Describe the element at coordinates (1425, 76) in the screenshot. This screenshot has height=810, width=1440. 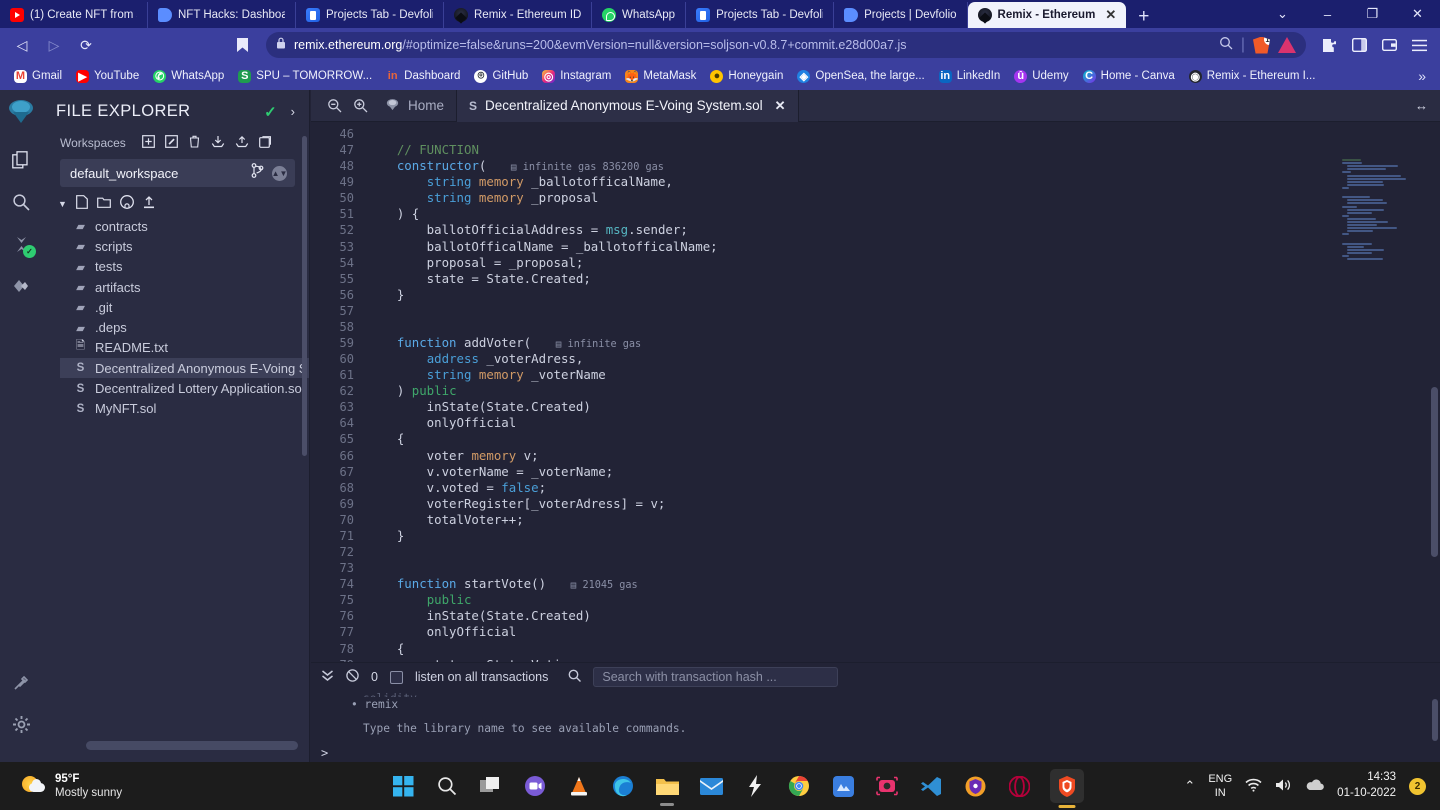
I see `bookmarks-overflow-button: »` at that location.